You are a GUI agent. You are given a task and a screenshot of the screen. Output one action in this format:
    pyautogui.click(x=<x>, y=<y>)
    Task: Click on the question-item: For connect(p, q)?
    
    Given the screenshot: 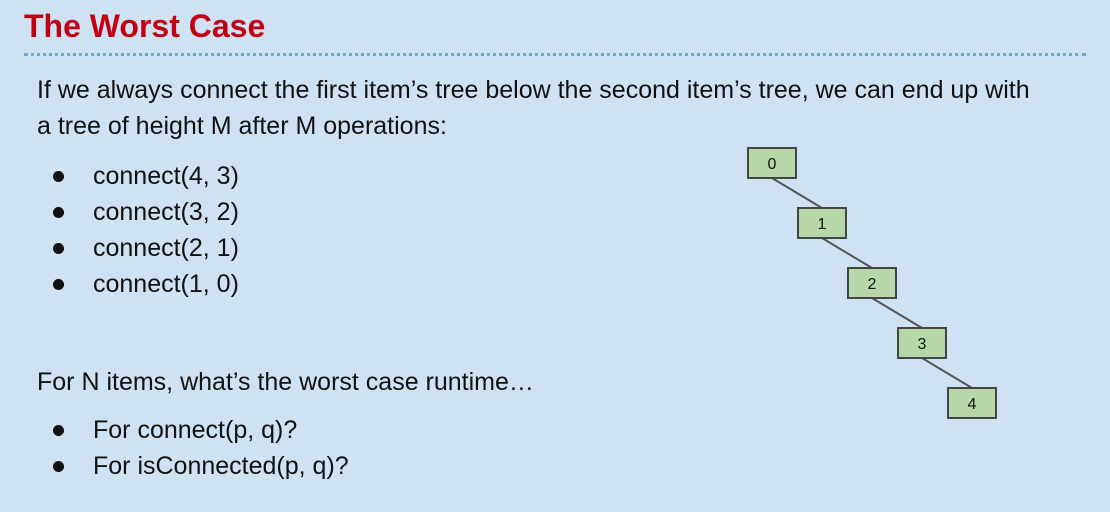 What is the action you would take?
    pyautogui.click(x=193, y=430)
    